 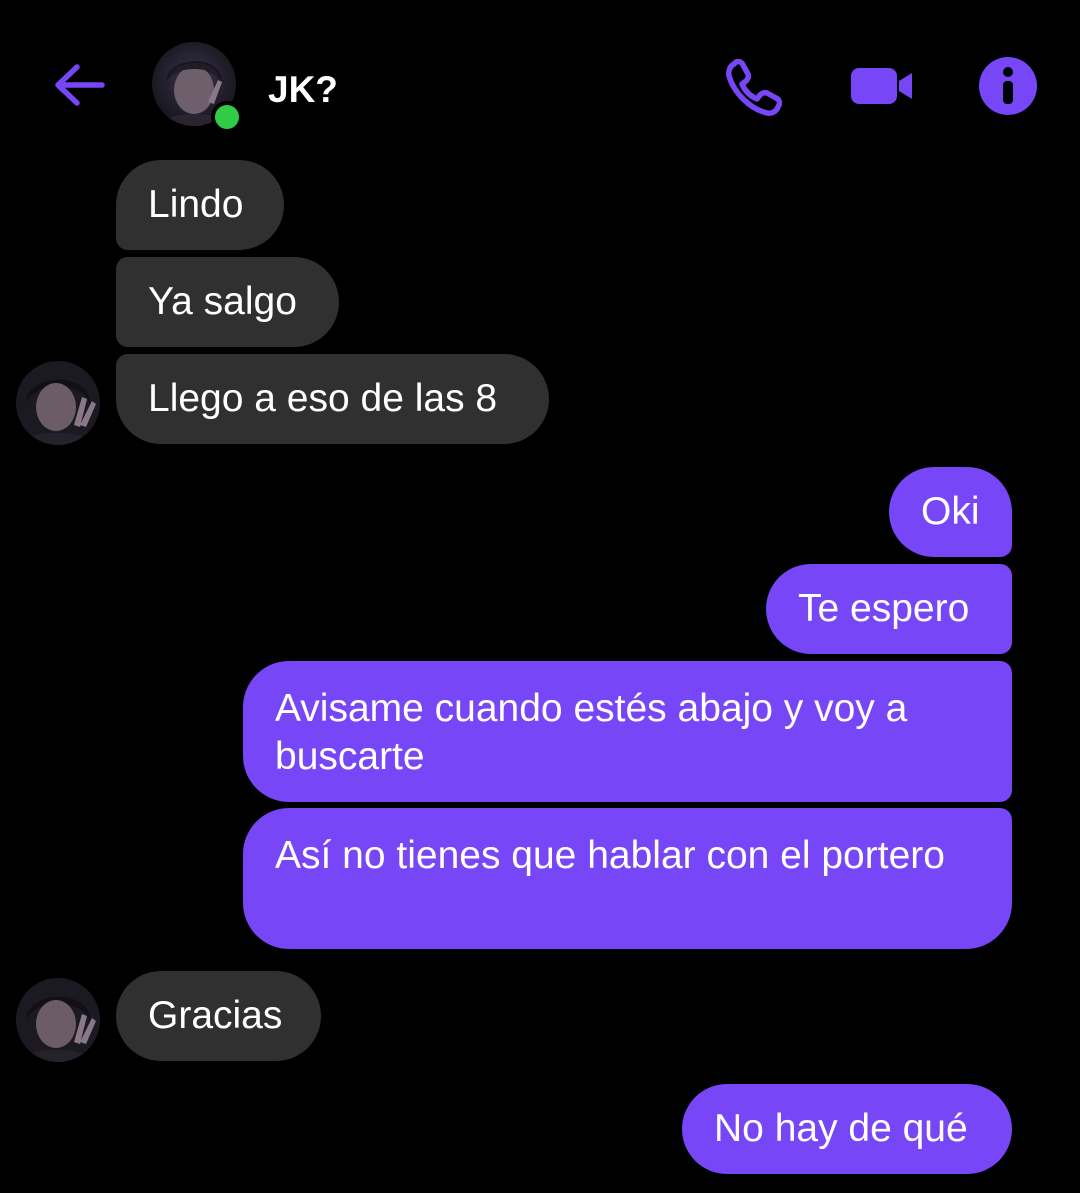 What do you see at coordinates (227, 117) in the screenshot?
I see `online-status-indicator` at bounding box center [227, 117].